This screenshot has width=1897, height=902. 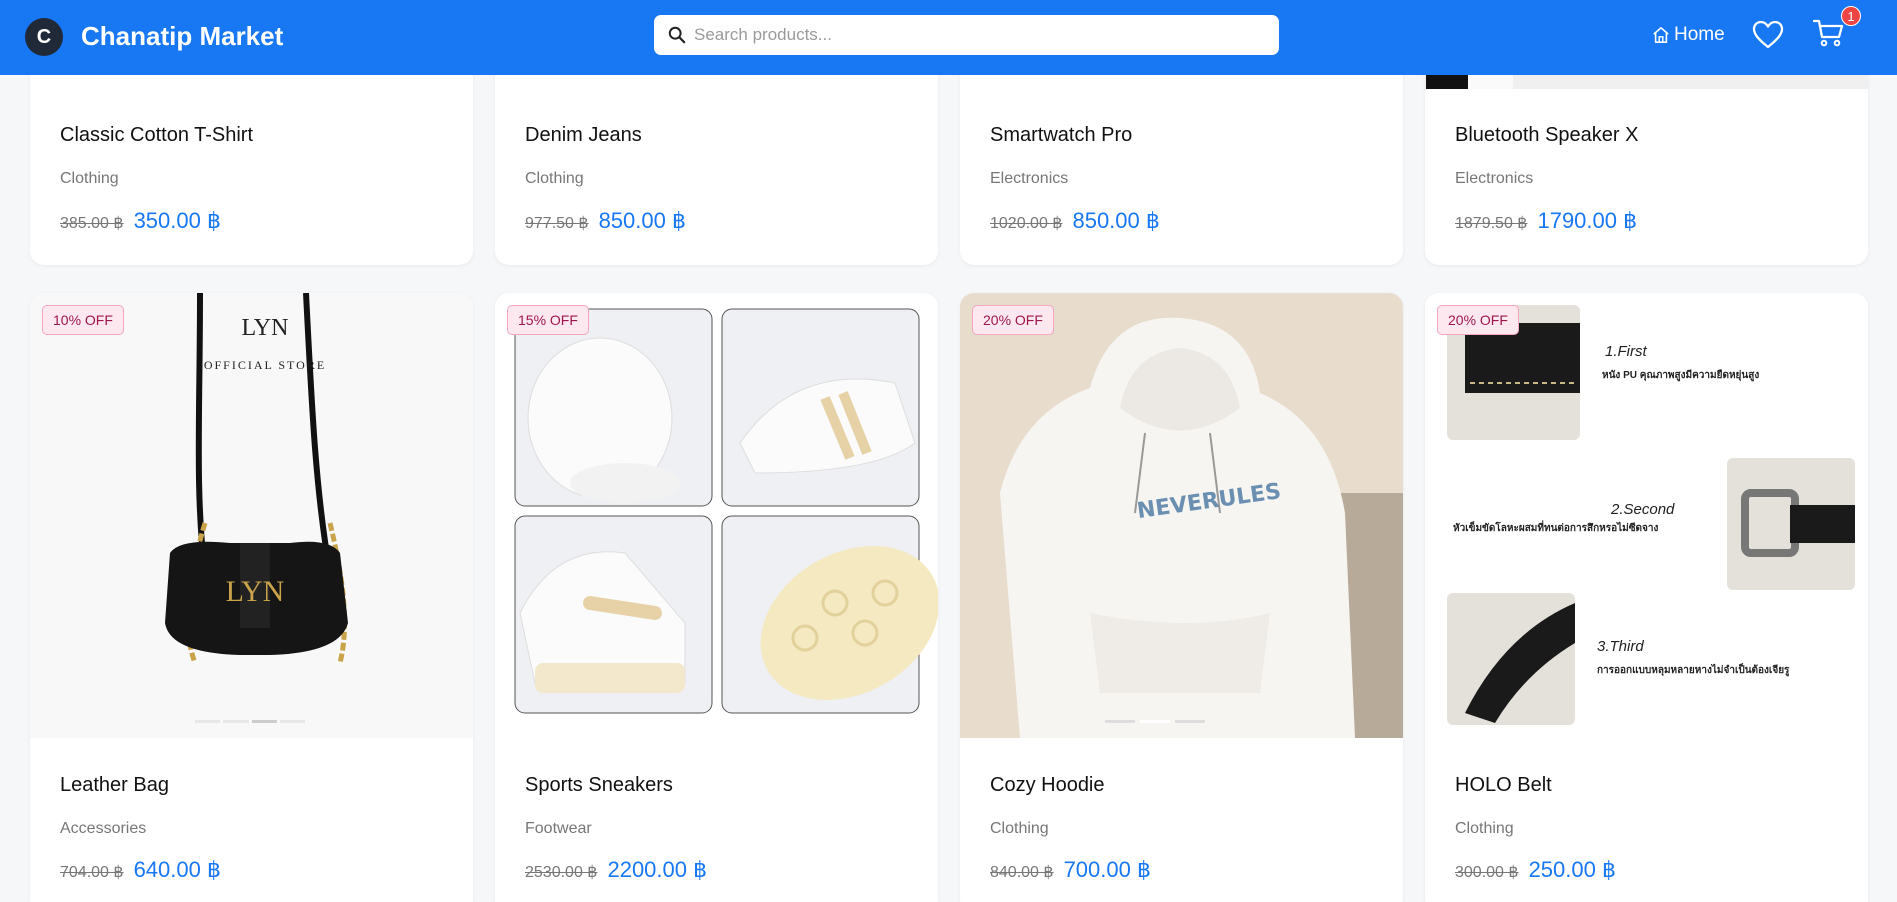 What do you see at coordinates (583, 135) in the screenshot?
I see `product-name: Denim Jeans` at bounding box center [583, 135].